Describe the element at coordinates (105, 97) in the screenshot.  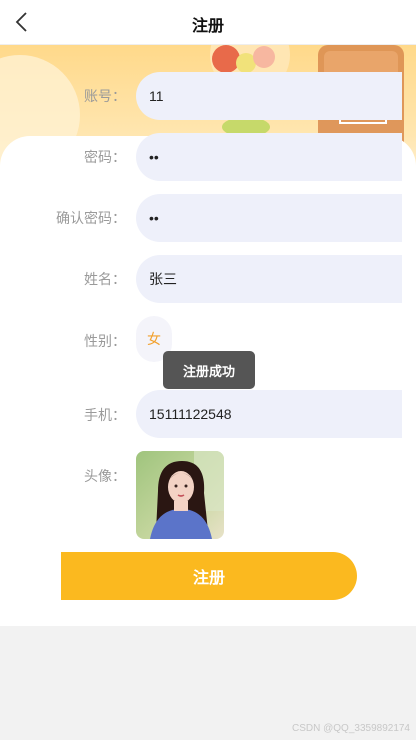
I see `account-label: 账号：` at that location.